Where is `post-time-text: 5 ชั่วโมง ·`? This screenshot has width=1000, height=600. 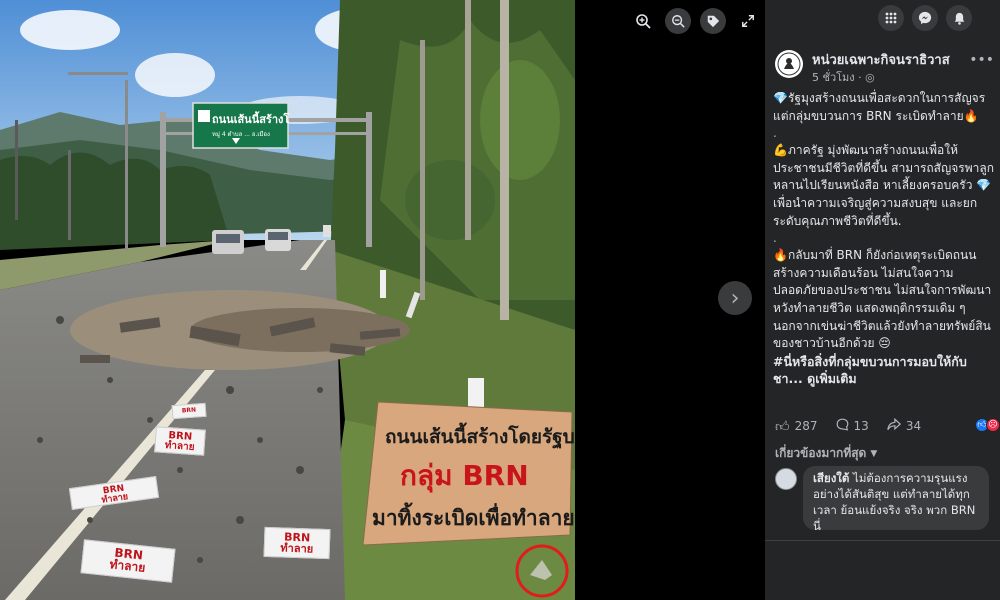 post-time-text: 5 ชั่วโมง · is located at coordinates (839, 77).